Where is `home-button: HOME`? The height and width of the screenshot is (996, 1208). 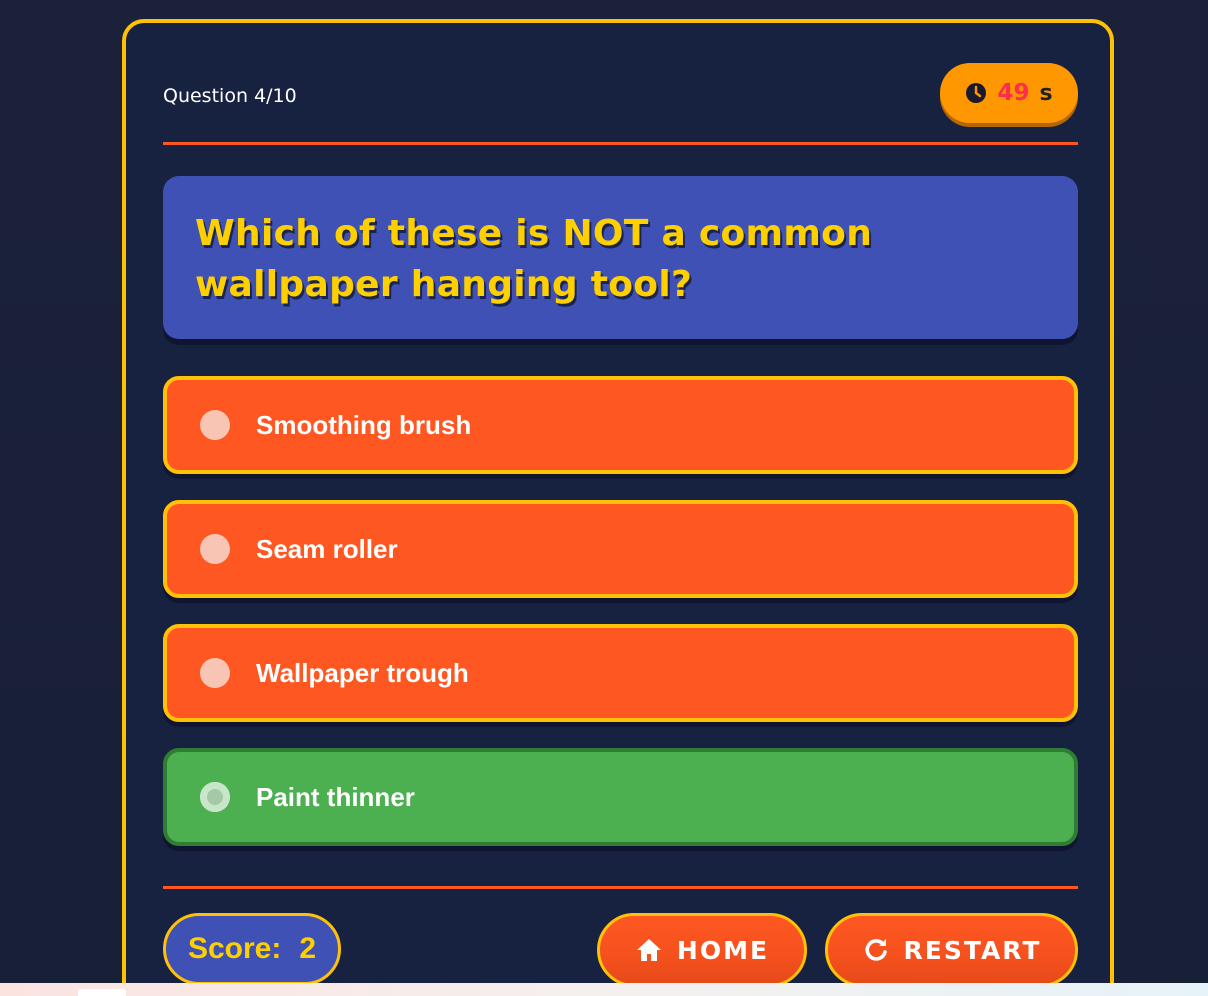 home-button: HOME is located at coordinates (702, 950).